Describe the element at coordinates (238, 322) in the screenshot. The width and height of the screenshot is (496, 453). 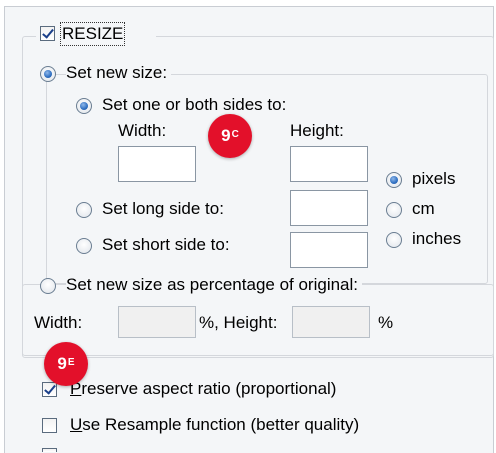
I see `percent-width-suffix: %, Height:` at that location.